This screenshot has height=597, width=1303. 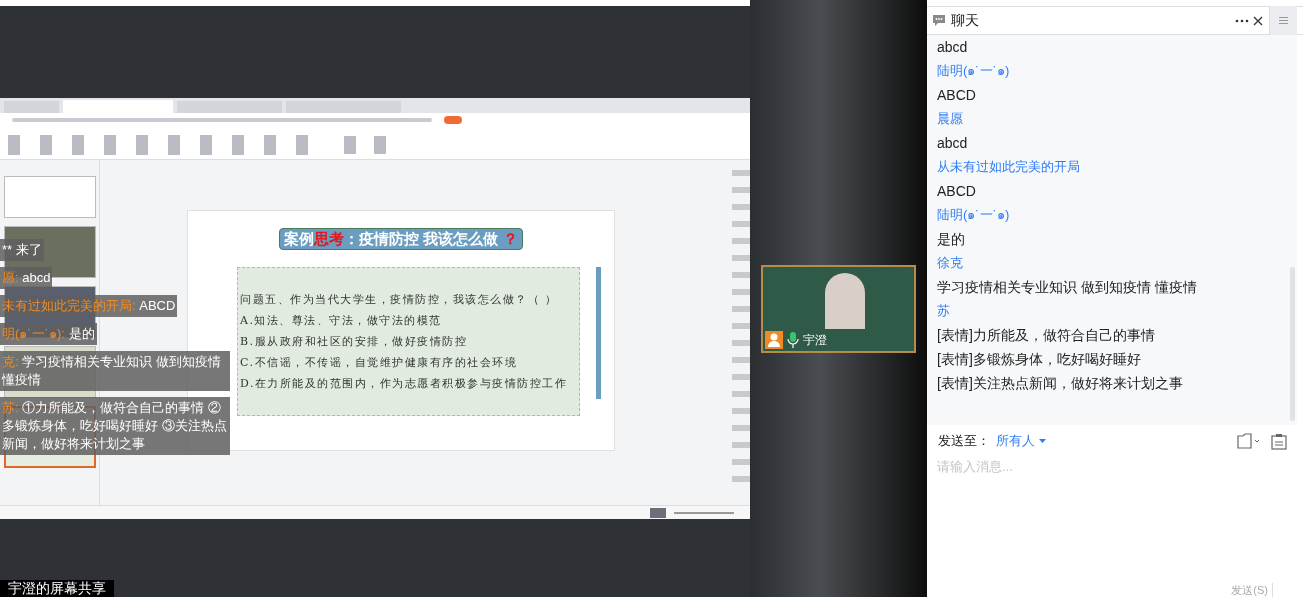 I want to click on recipient-dropdown: 所有人, so click(x=1021, y=441).